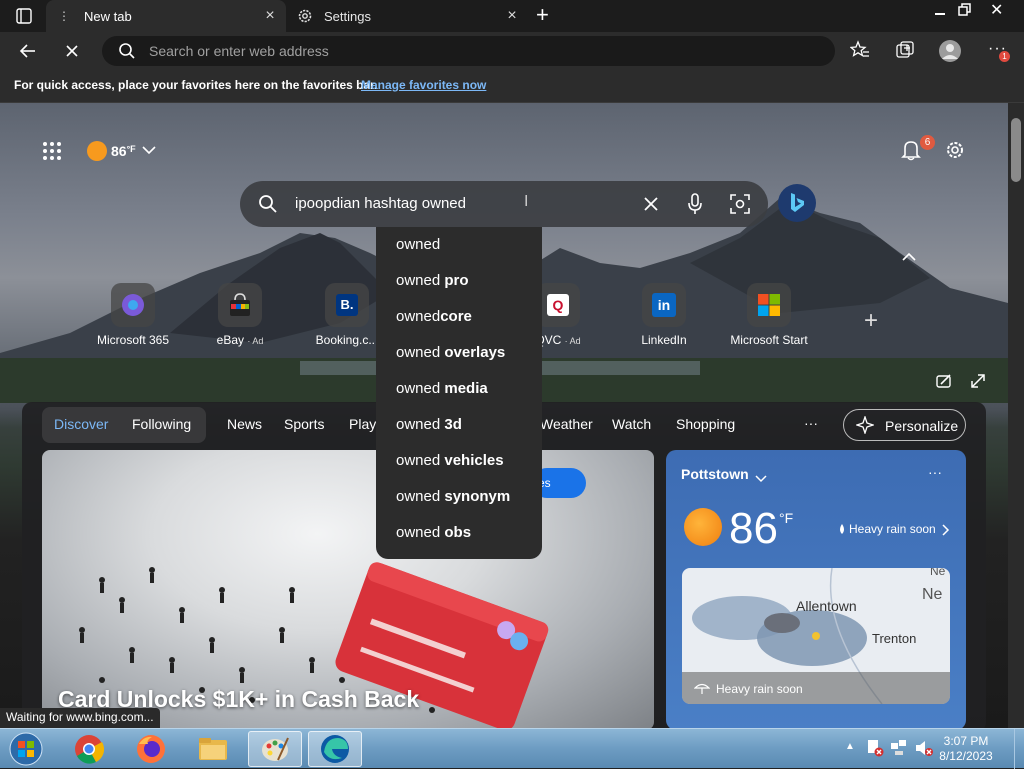  I want to click on windows-logo-icon, so click(26, 749).